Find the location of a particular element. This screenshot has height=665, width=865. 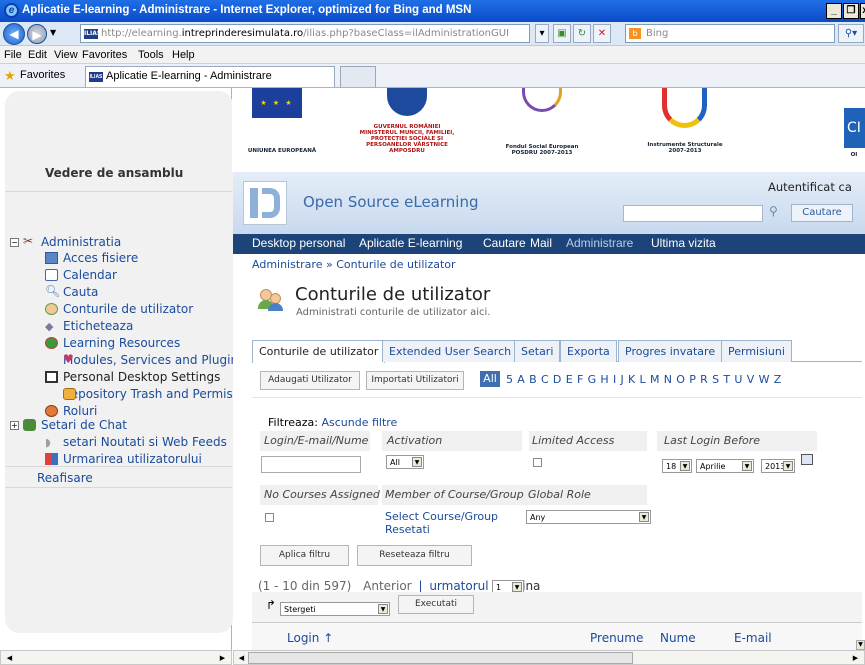

import-users-button: Importati Utilizatori is located at coordinates (415, 380).